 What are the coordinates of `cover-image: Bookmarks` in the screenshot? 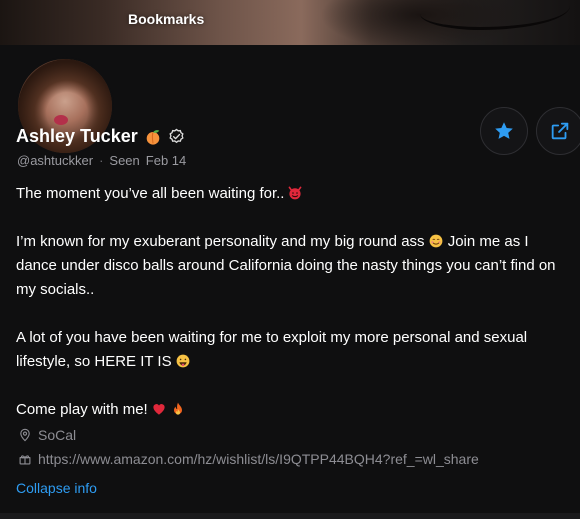 It's located at (290, 22).